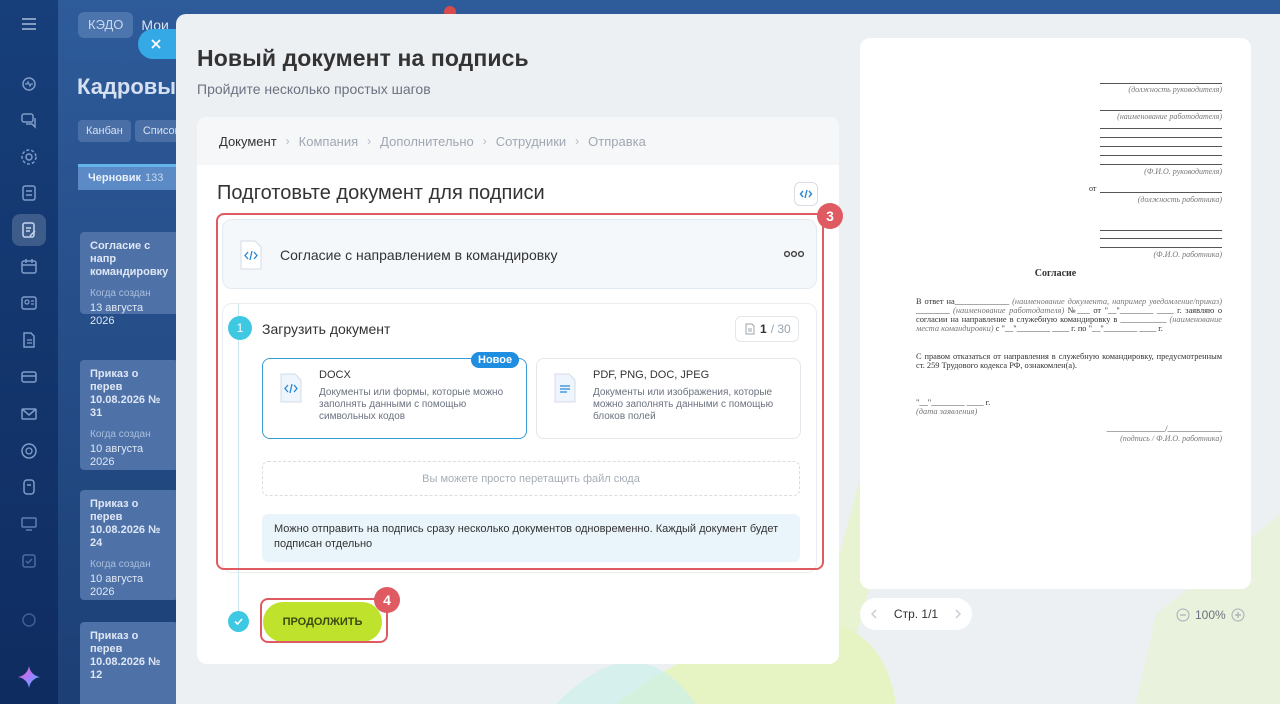  What do you see at coordinates (29, 84) in the screenshot?
I see `pulse-icon` at bounding box center [29, 84].